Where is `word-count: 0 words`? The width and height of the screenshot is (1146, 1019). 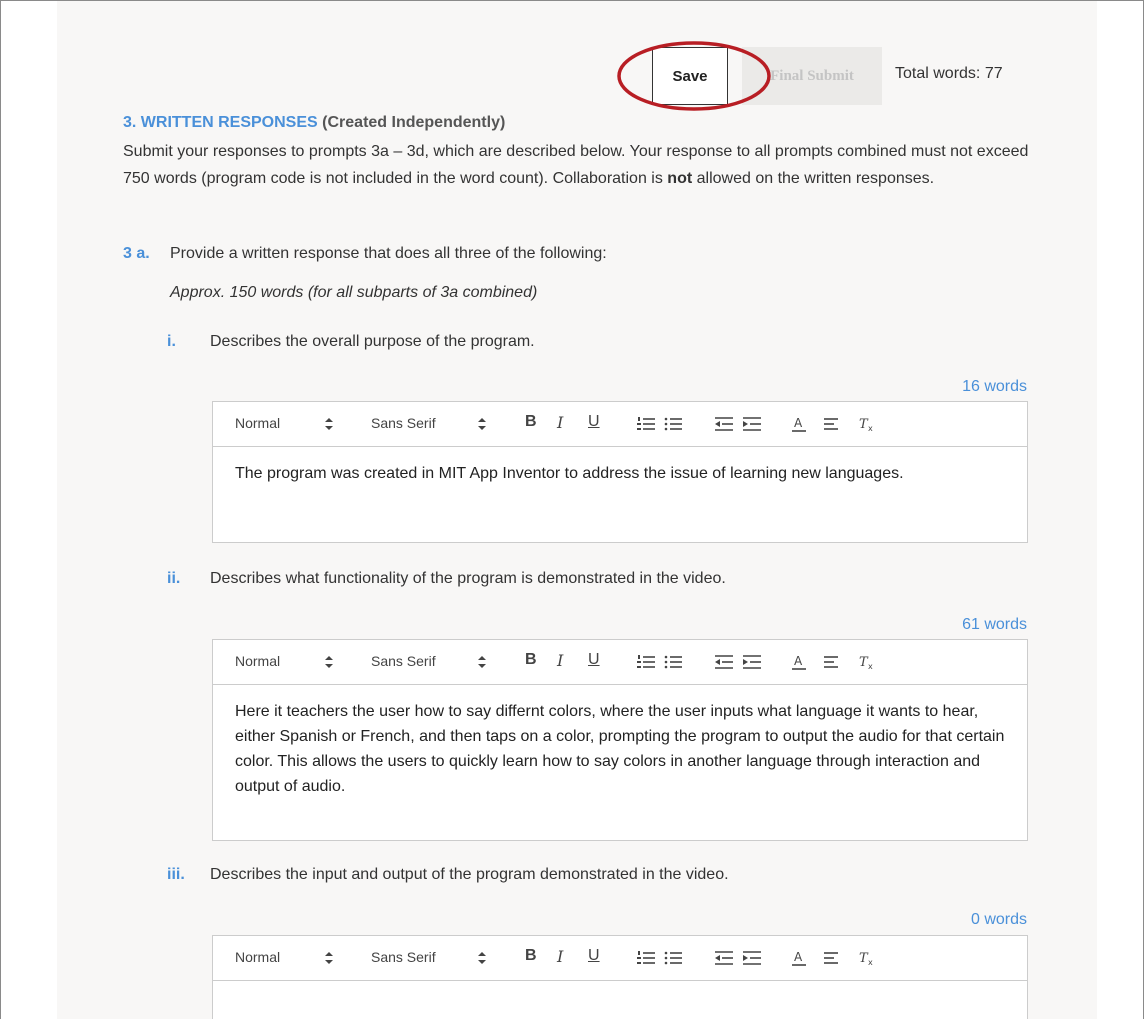
word-count: 0 words is located at coordinates (998, 919).